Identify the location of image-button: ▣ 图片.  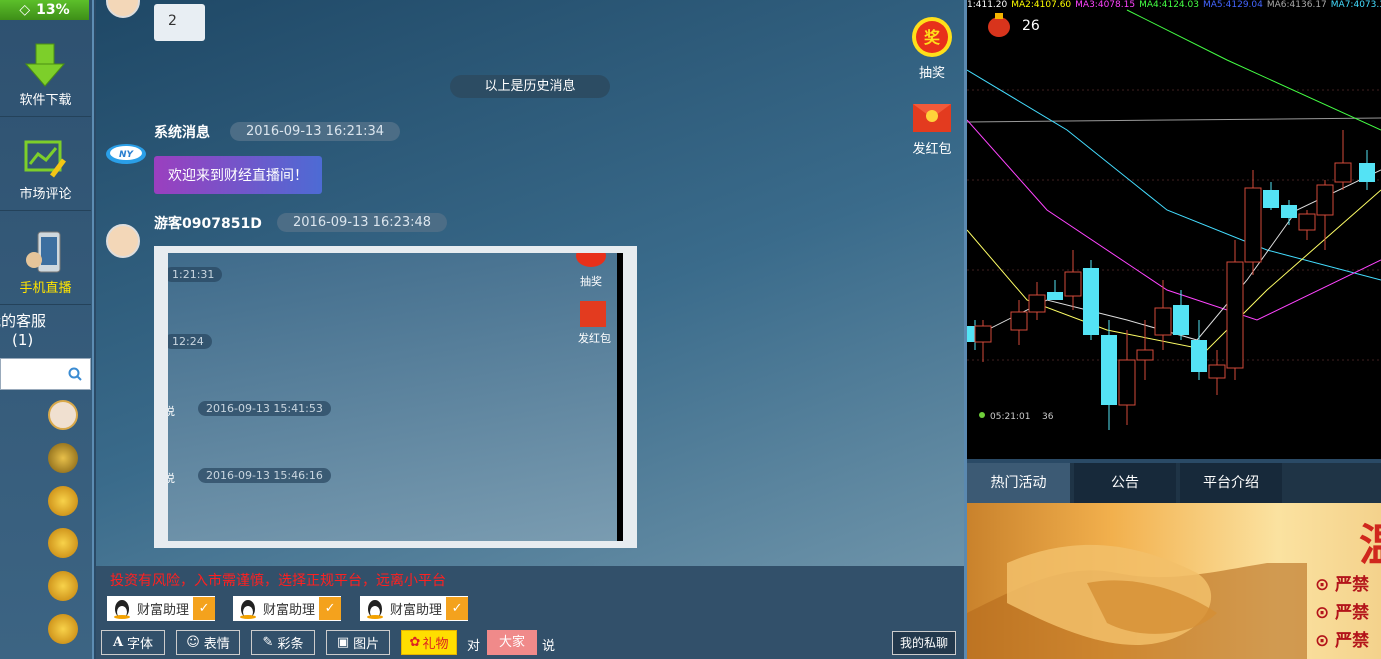
(358, 642).